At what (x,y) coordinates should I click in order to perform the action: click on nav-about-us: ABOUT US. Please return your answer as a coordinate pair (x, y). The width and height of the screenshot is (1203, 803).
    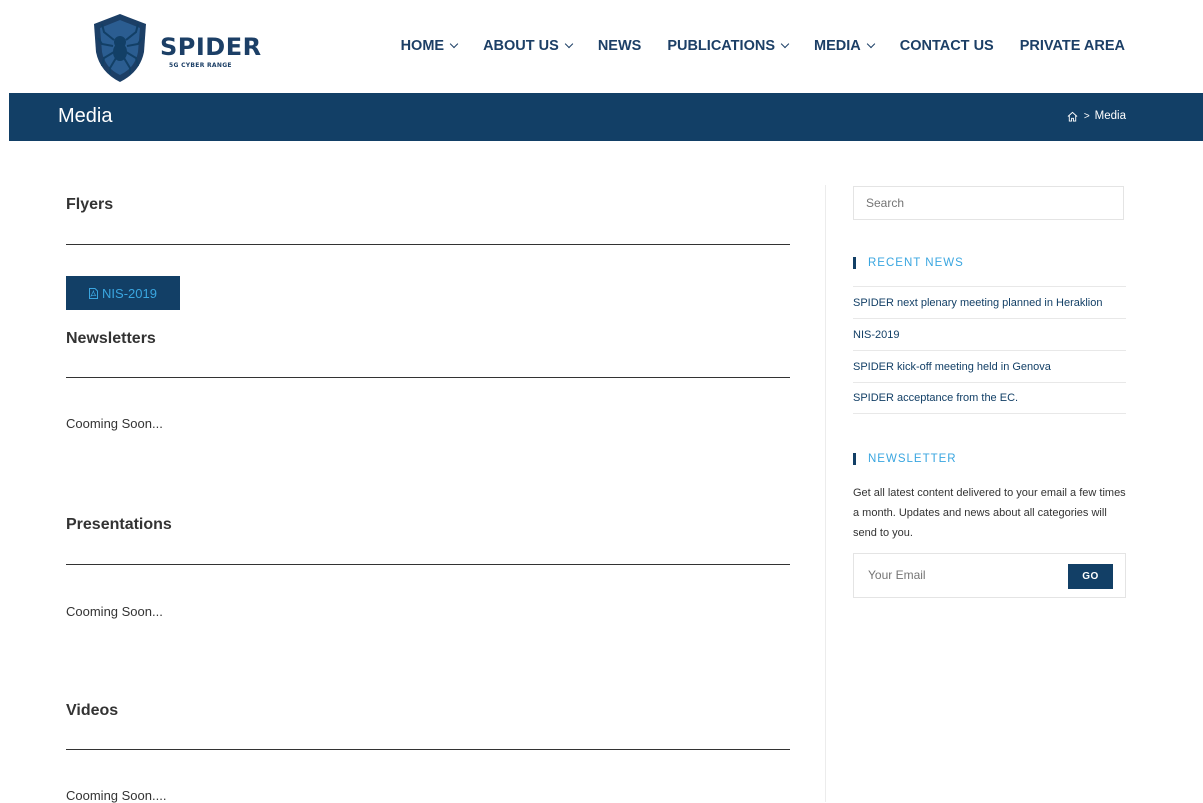
    Looking at the image, I should click on (528, 46).